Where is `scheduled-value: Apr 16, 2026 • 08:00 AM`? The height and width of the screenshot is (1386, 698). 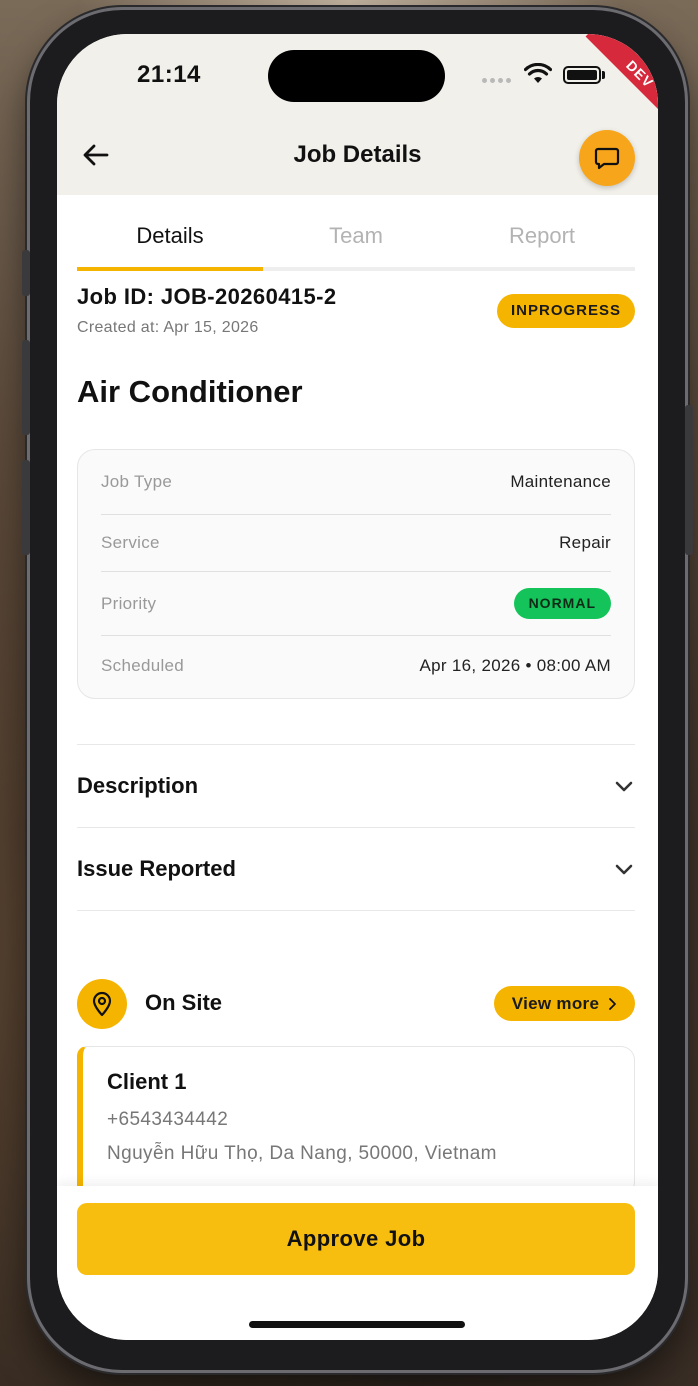
scheduled-value: Apr 16, 2026 • 08:00 AM is located at coordinates (515, 665).